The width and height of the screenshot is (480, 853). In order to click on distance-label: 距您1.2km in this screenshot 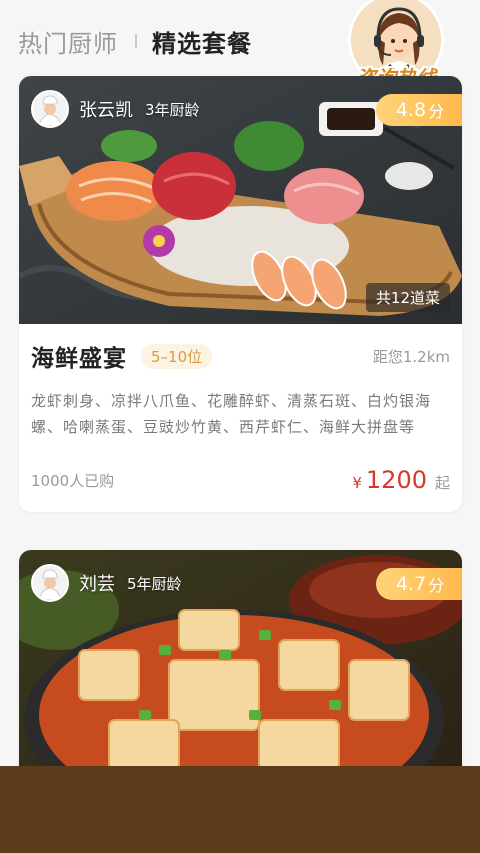, I will do `click(411, 356)`.